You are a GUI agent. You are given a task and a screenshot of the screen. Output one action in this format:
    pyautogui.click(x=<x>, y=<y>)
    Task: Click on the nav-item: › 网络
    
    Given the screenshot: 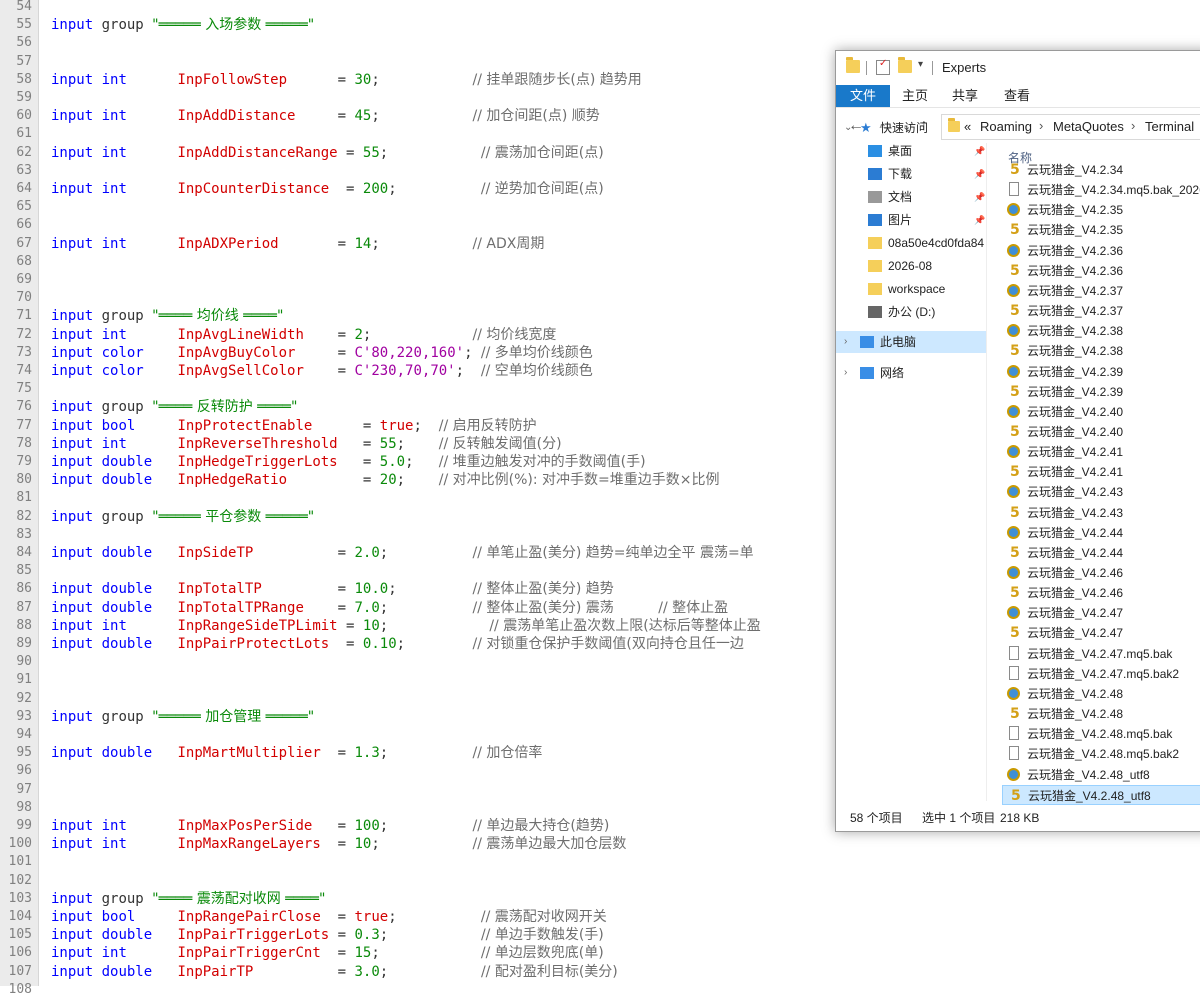 What is the action you would take?
    pyautogui.click(x=911, y=373)
    